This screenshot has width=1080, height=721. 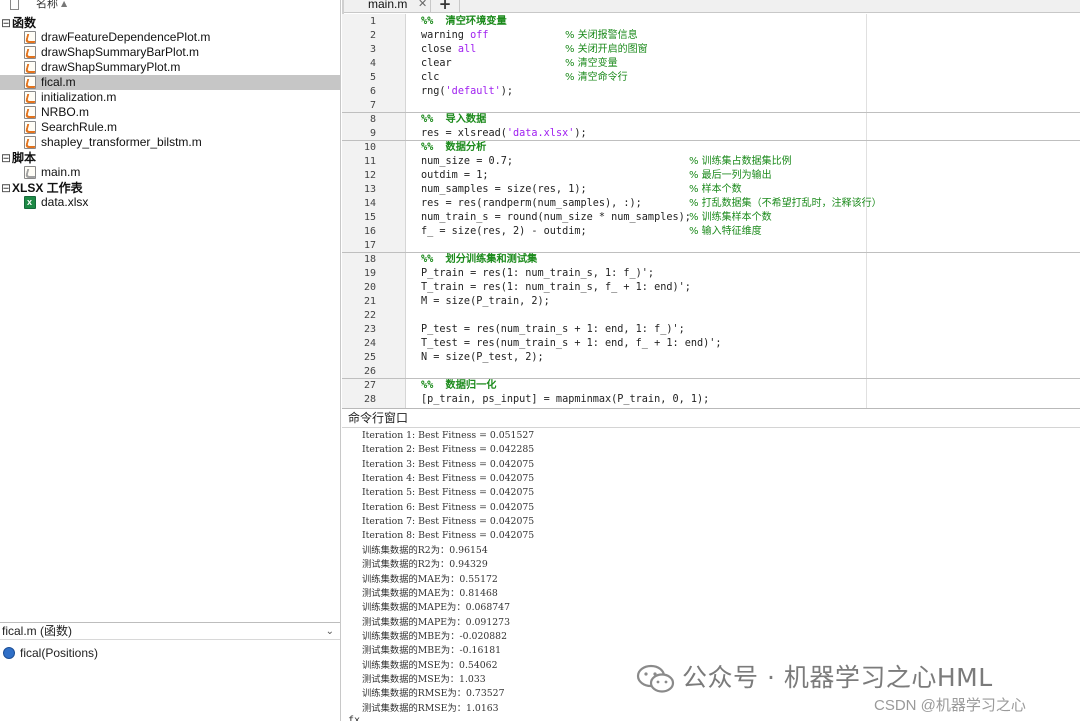 What do you see at coordinates (170, 97) in the screenshot?
I see `file-item: initialization.m` at bounding box center [170, 97].